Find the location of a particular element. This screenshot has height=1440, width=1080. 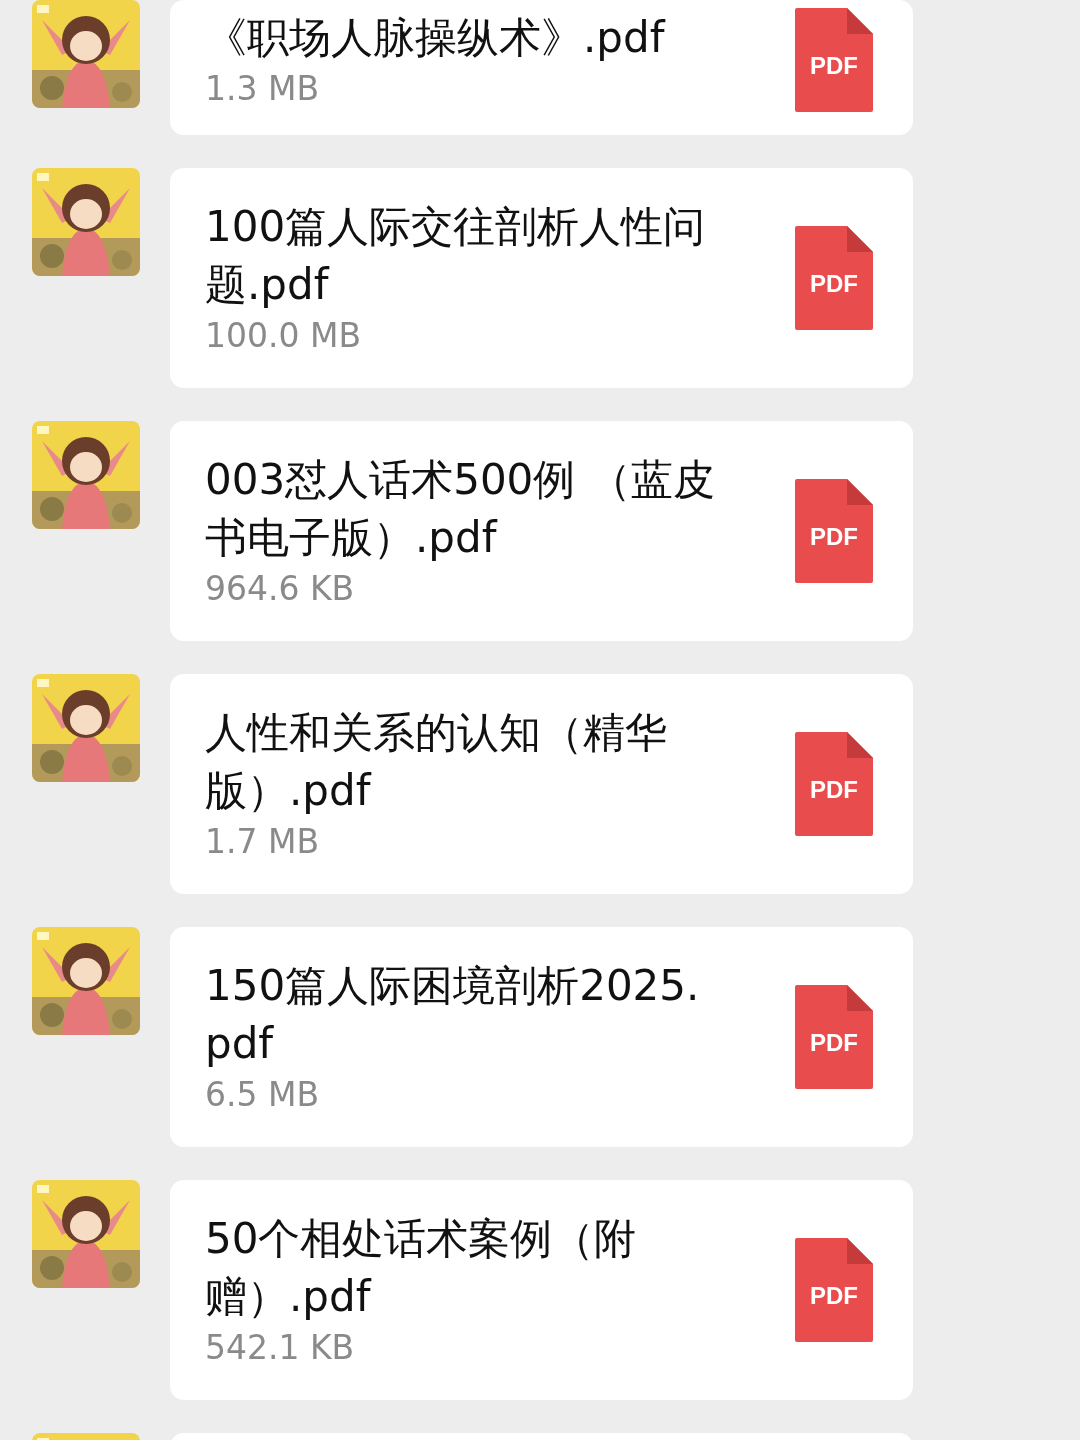

file-size: 1.3 MB is located at coordinates (263, 88).